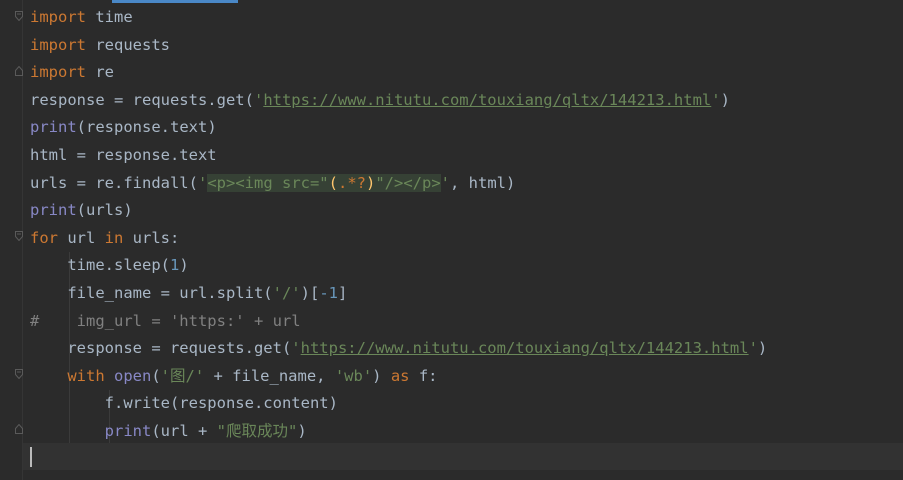 The width and height of the screenshot is (903, 480). Describe the element at coordinates (151, 293) in the screenshot. I see `code-token: file_name = url.split(` at that location.